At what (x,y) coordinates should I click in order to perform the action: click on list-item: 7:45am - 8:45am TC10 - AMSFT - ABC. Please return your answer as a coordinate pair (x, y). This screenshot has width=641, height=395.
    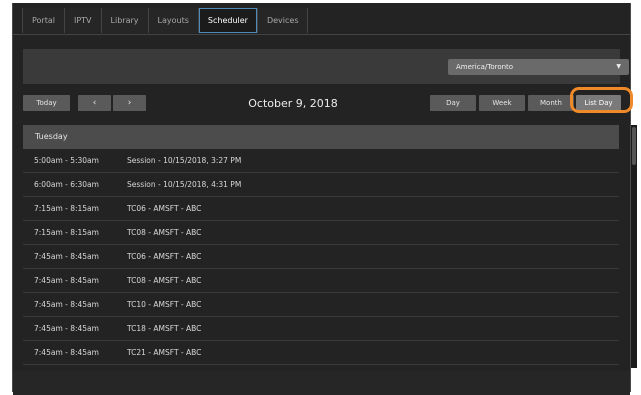
    Looking at the image, I should click on (321, 305).